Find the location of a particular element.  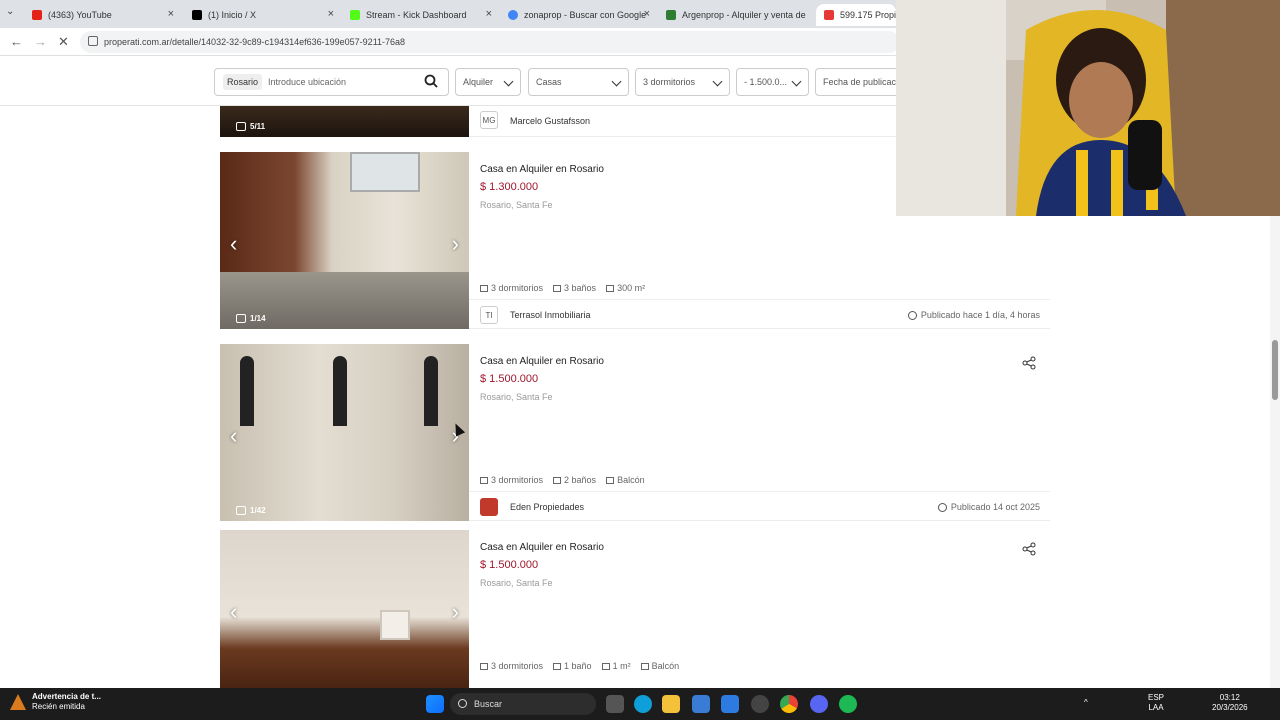

listing-photo: ‹ › 1/42 is located at coordinates (344, 432).